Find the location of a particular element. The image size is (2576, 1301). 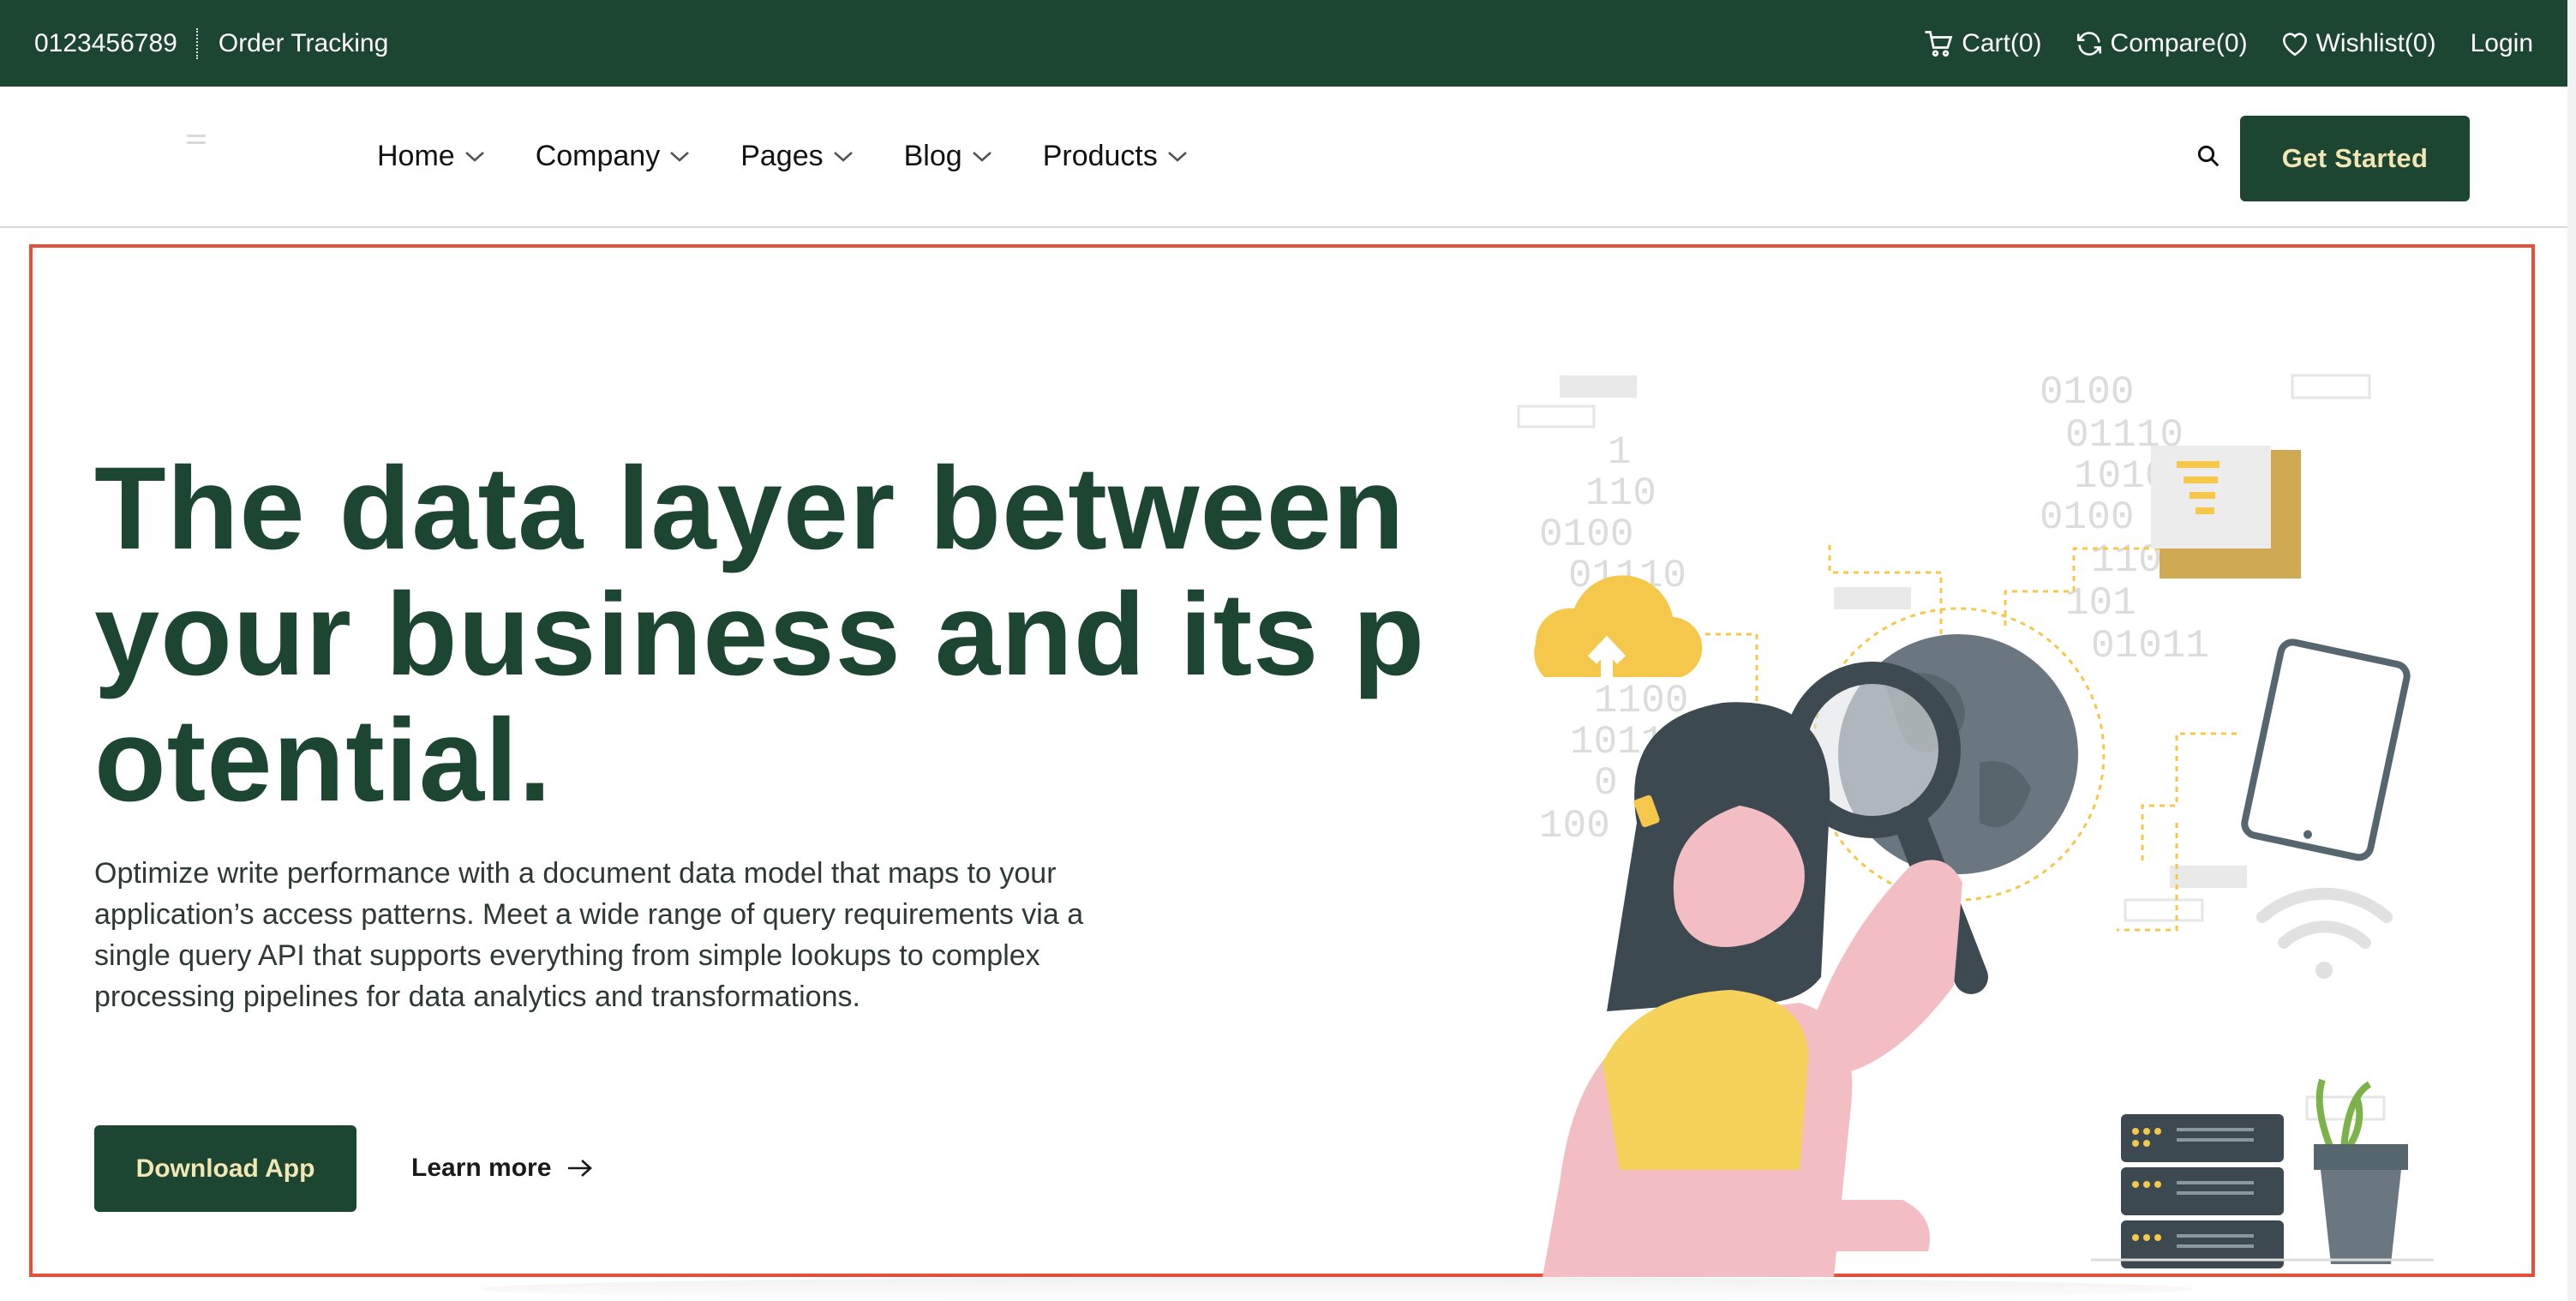

cart-label: Cart(0) is located at coordinates (2002, 42).